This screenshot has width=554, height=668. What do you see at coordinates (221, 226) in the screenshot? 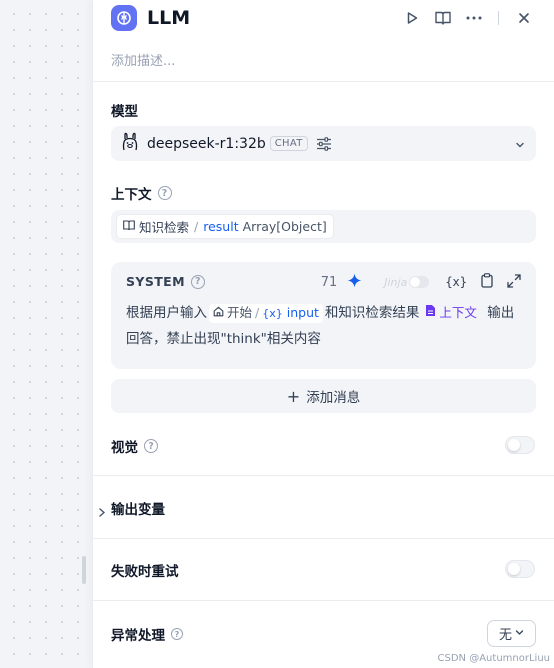
I see `variable-name: result` at bounding box center [221, 226].